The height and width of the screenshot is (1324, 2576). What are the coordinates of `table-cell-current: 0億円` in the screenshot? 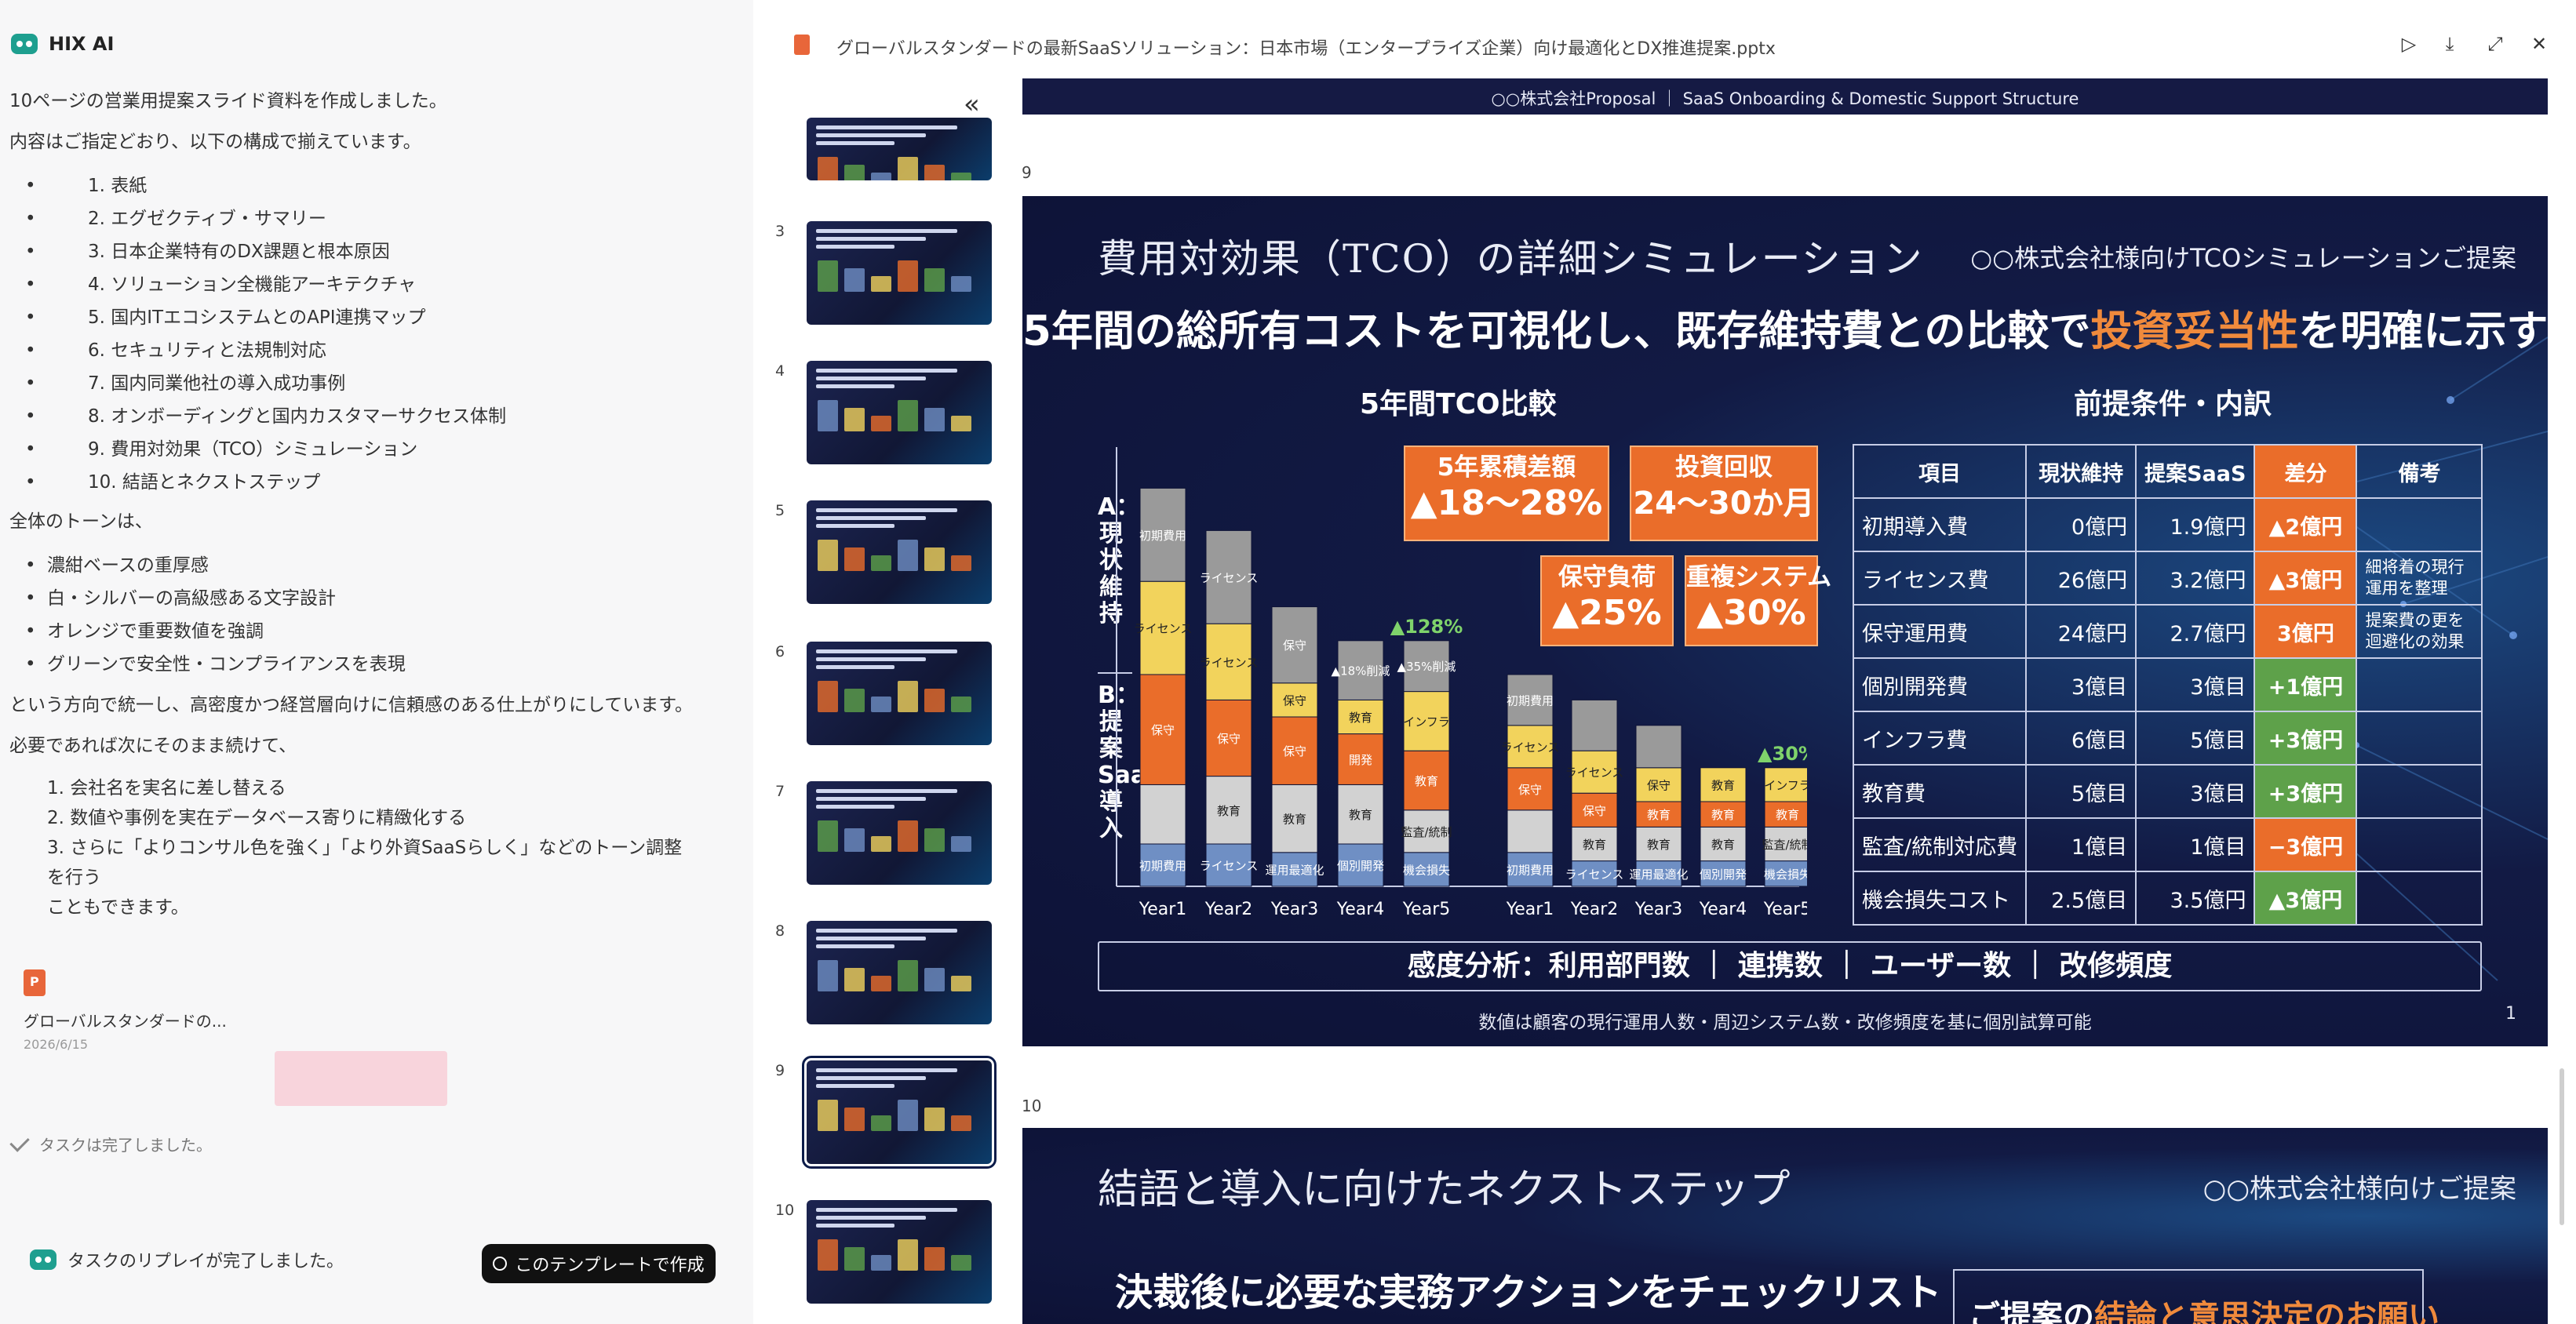 It's located at (2081, 524).